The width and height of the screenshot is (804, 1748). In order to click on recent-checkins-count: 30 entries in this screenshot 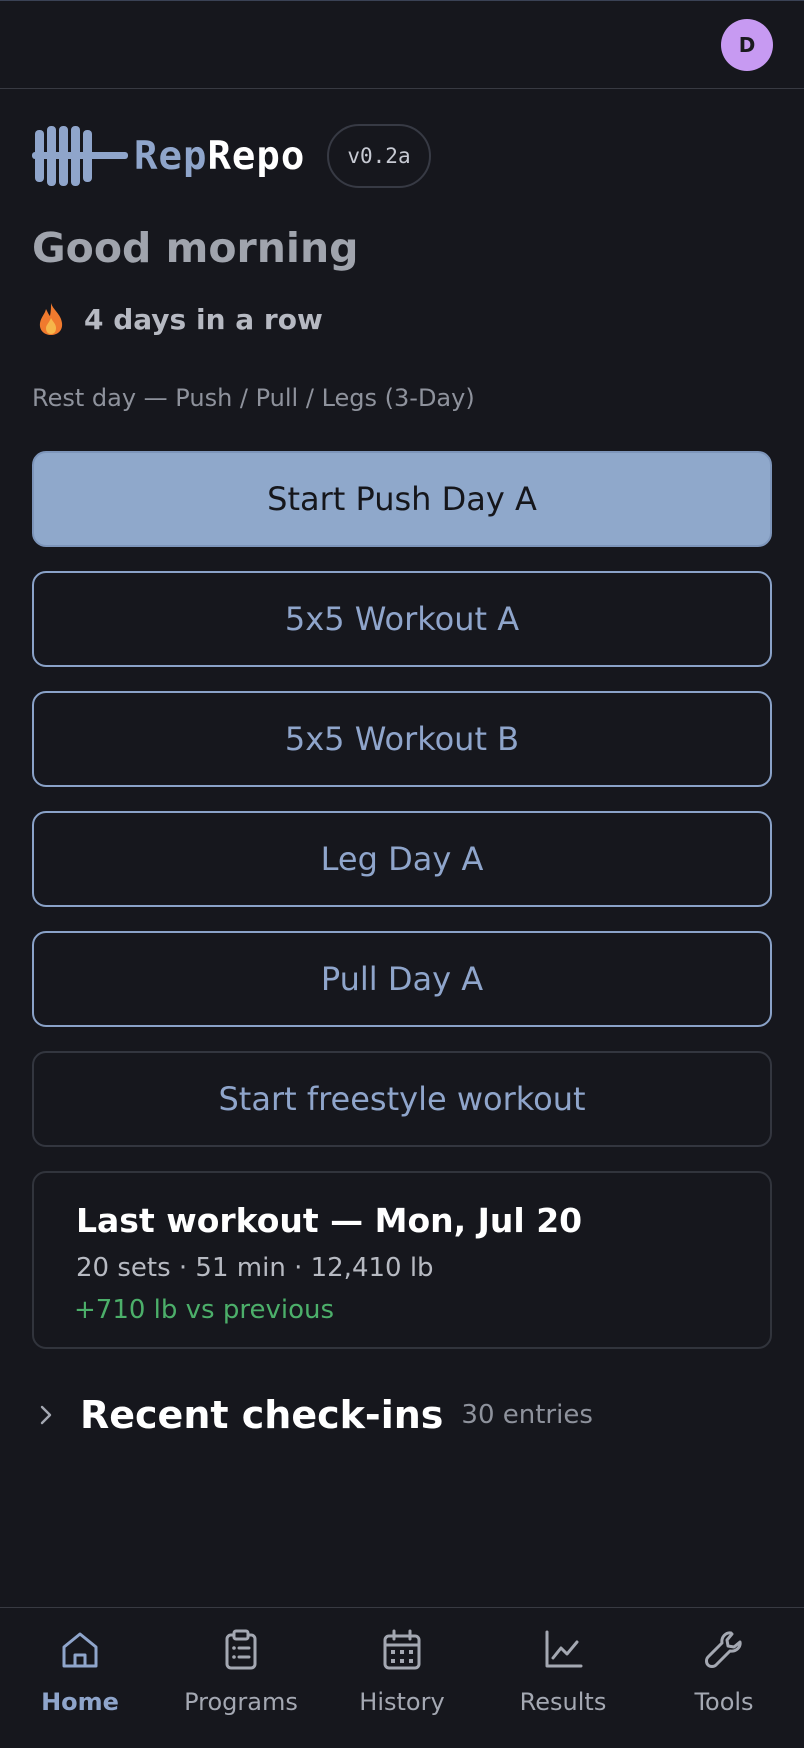, I will do `click(527, 1415)`.